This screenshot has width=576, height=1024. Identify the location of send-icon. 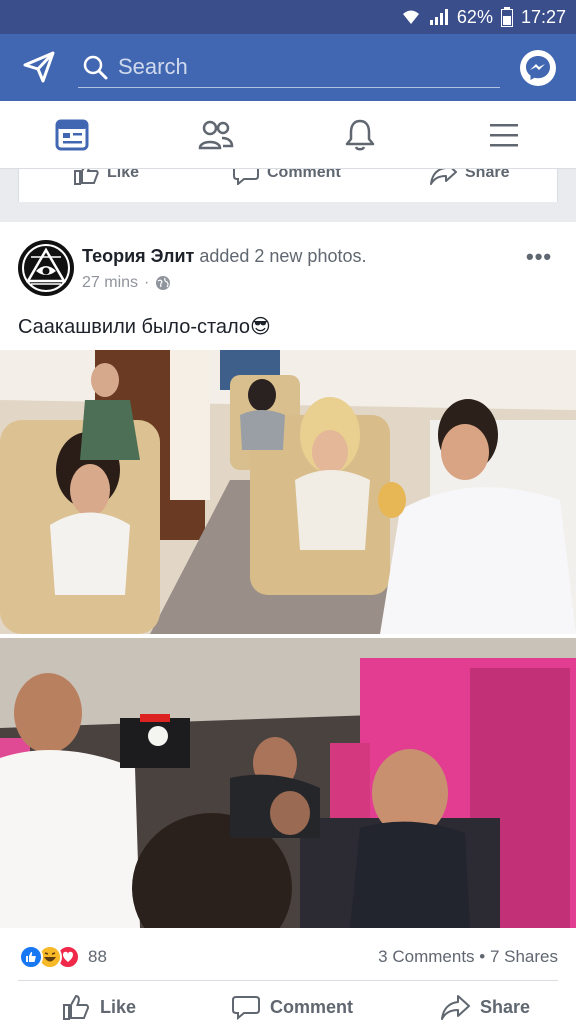
(39, 67).